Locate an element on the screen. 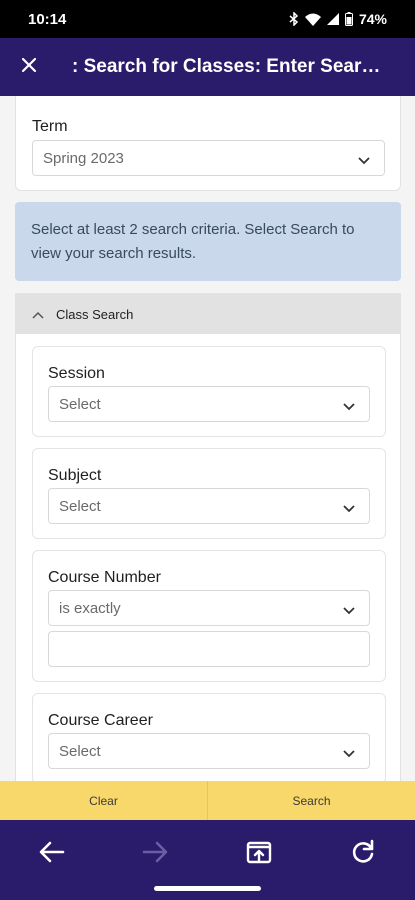 The image size is (415, 900). arrow-left-icon is located at coordinates (52, 854).